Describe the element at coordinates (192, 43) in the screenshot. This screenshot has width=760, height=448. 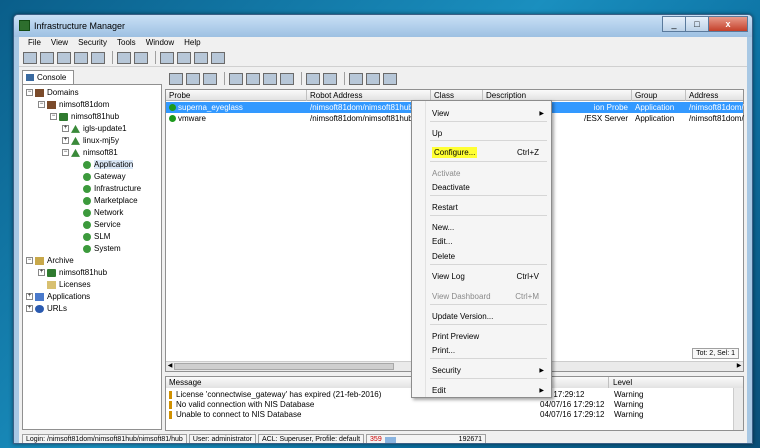
I see `menu-help: Help` at that location.